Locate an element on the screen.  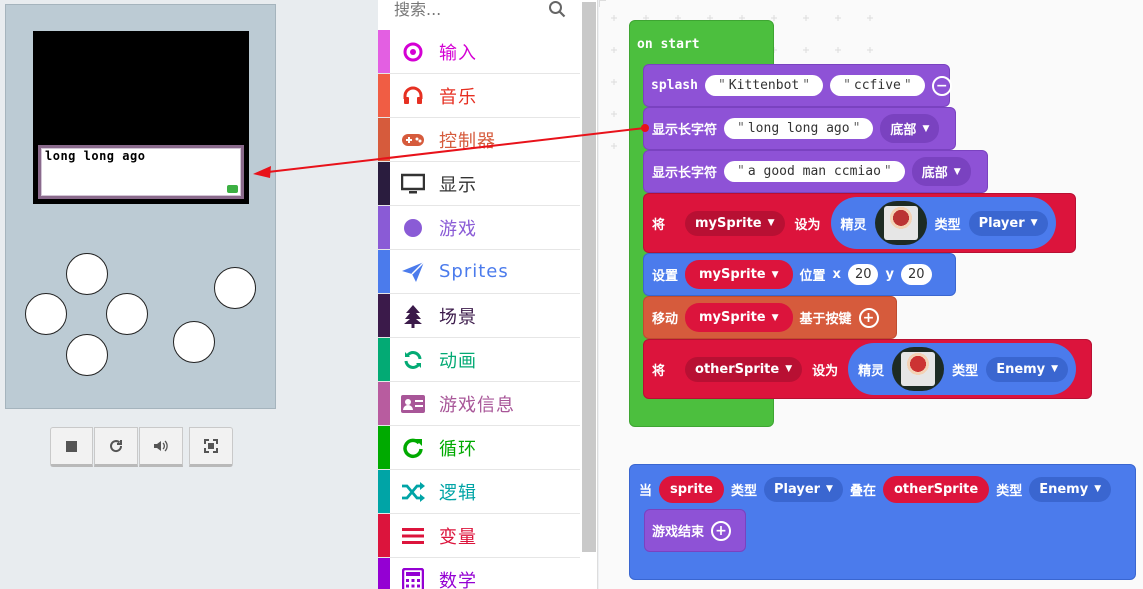
long-text-input-1: " long long ago " is located at coordinates (799, 128).